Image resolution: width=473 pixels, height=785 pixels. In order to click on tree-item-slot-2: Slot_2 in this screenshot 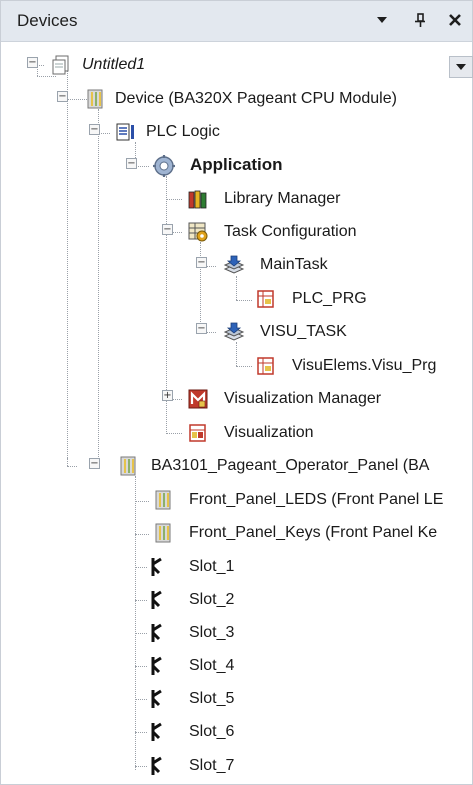, I will do `click(211, 600)`.